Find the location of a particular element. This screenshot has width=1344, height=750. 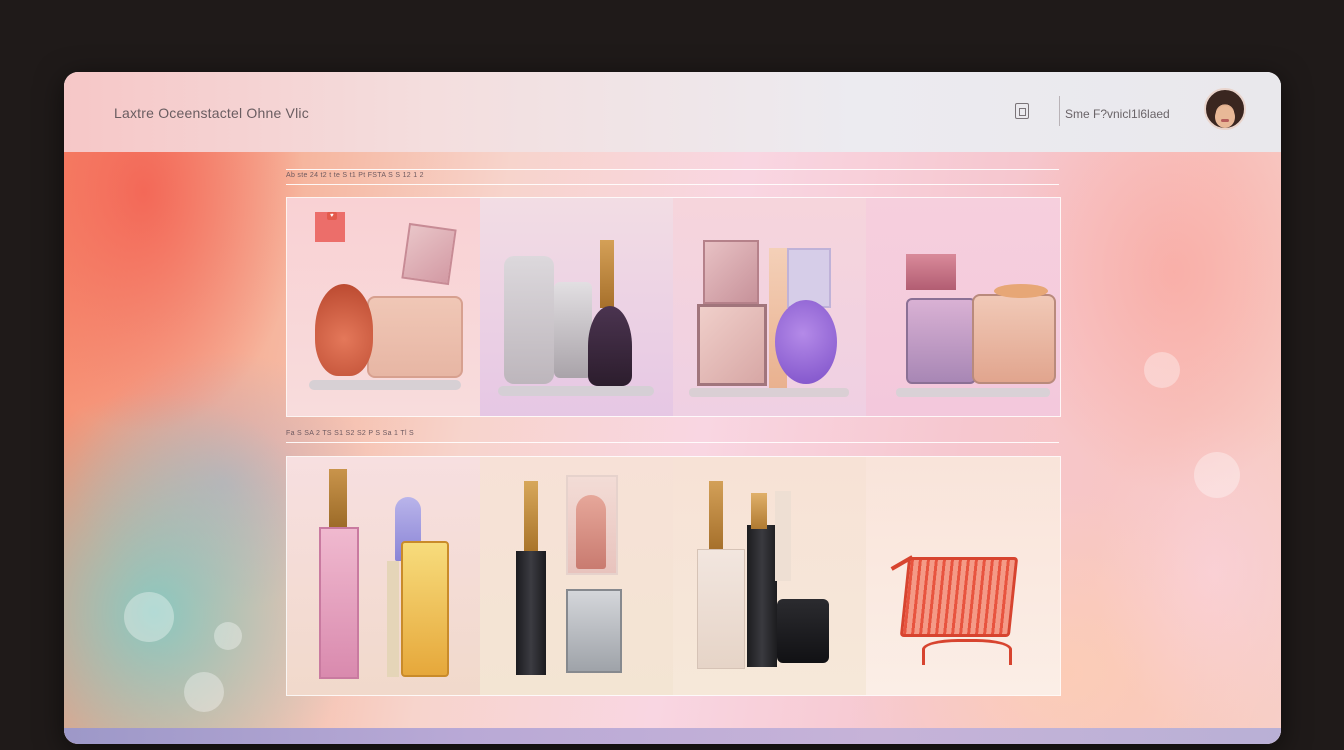

section-heading: Fa S SA 2 TS S1 S2 S2 P S Sa 1 Tl S is located at coordinates (350, 433).